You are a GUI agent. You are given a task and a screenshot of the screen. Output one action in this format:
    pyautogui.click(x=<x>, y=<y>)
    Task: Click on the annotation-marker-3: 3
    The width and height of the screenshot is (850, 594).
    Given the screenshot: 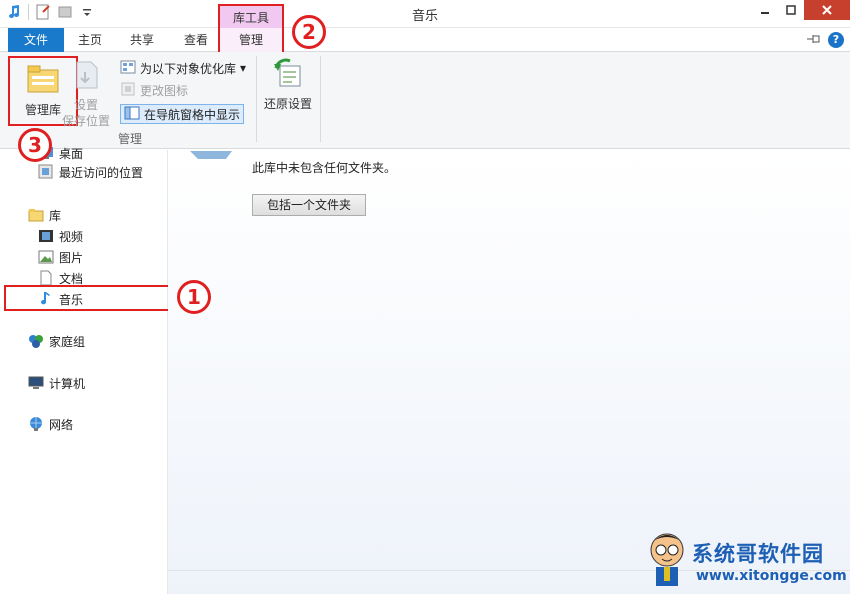 What is the action you would take?
    pyautogui.click(x=35, y=145)
    